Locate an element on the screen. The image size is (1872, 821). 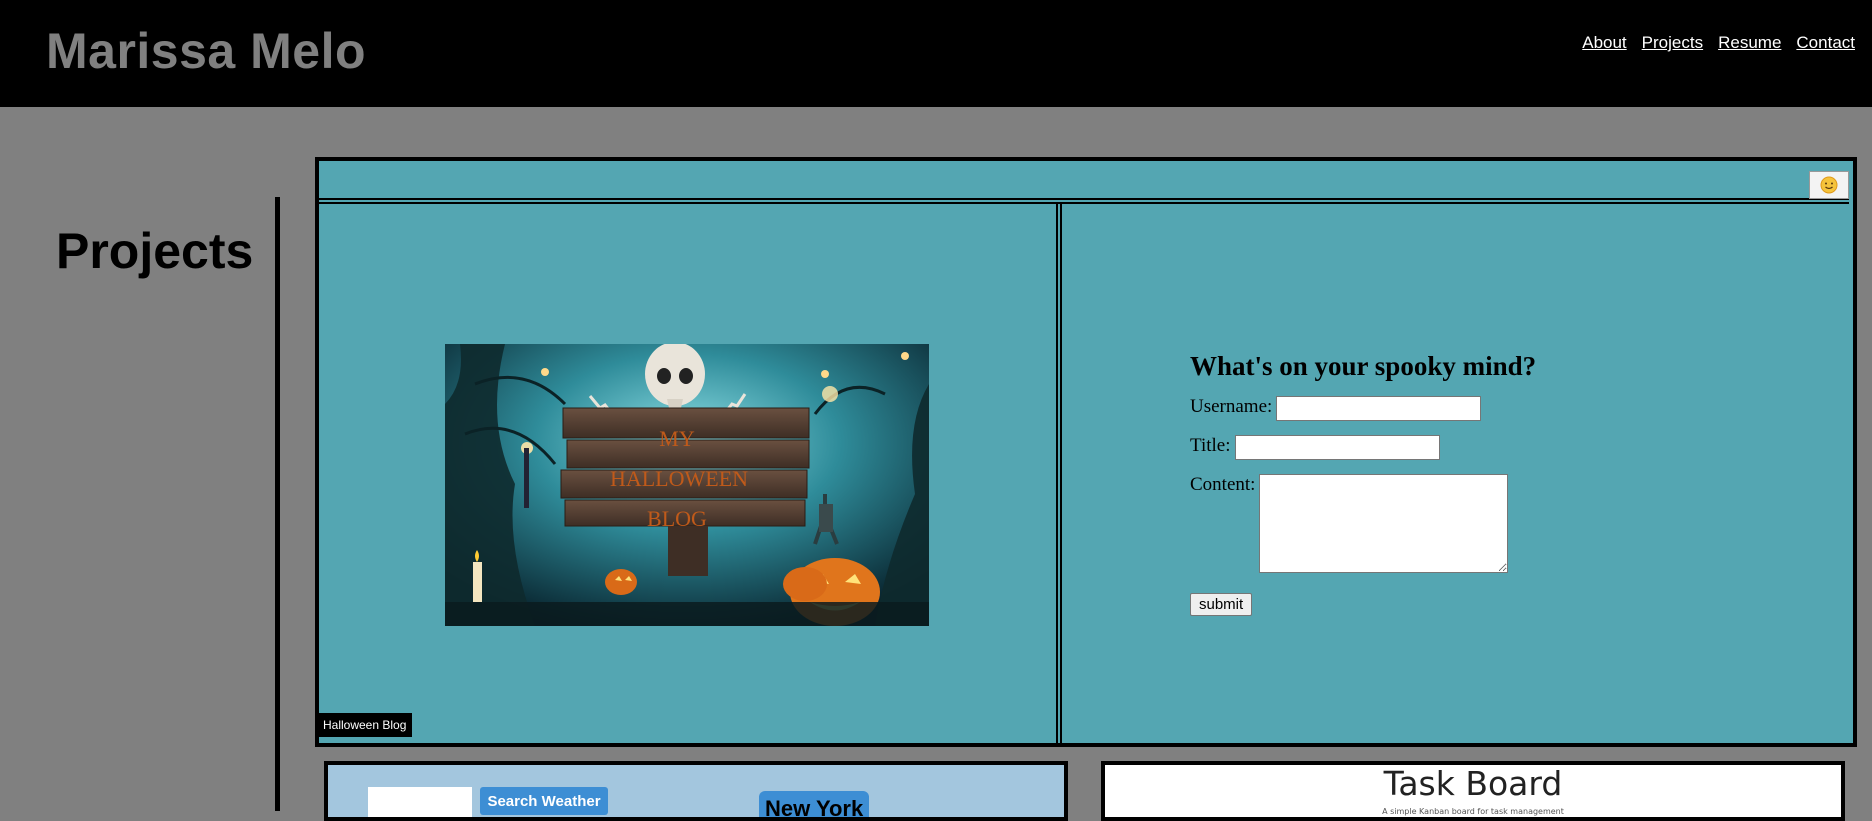
halloween-scene-illustration: MY HALLOWEEN BLOG is located at coordinates (687, 485).